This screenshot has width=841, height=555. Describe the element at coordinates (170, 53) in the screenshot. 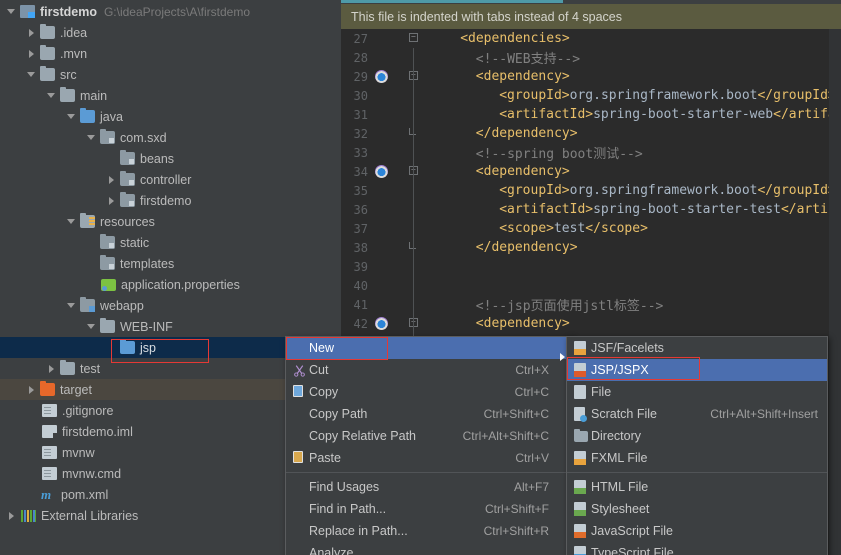

I see `tree-item--mvn: .mvn` at that location.